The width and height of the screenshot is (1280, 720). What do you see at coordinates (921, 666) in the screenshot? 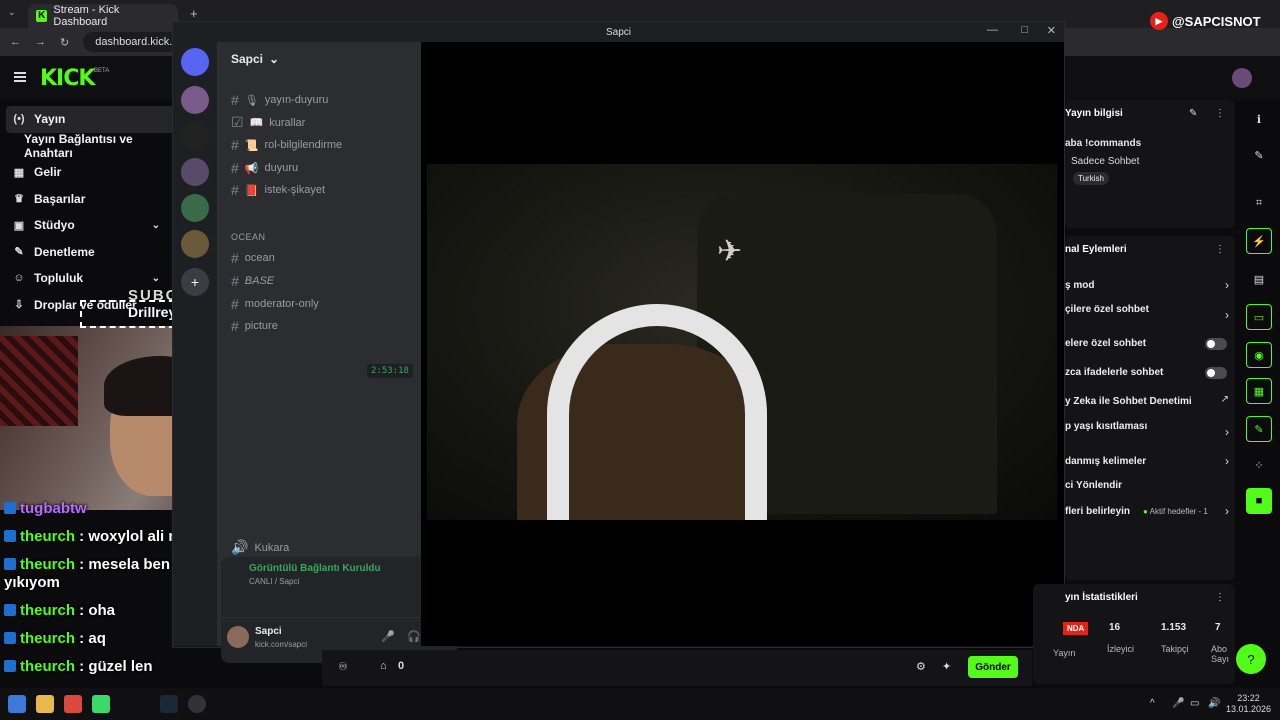
I see `settings-icon: ⚙` at bounding box center [921, 666].